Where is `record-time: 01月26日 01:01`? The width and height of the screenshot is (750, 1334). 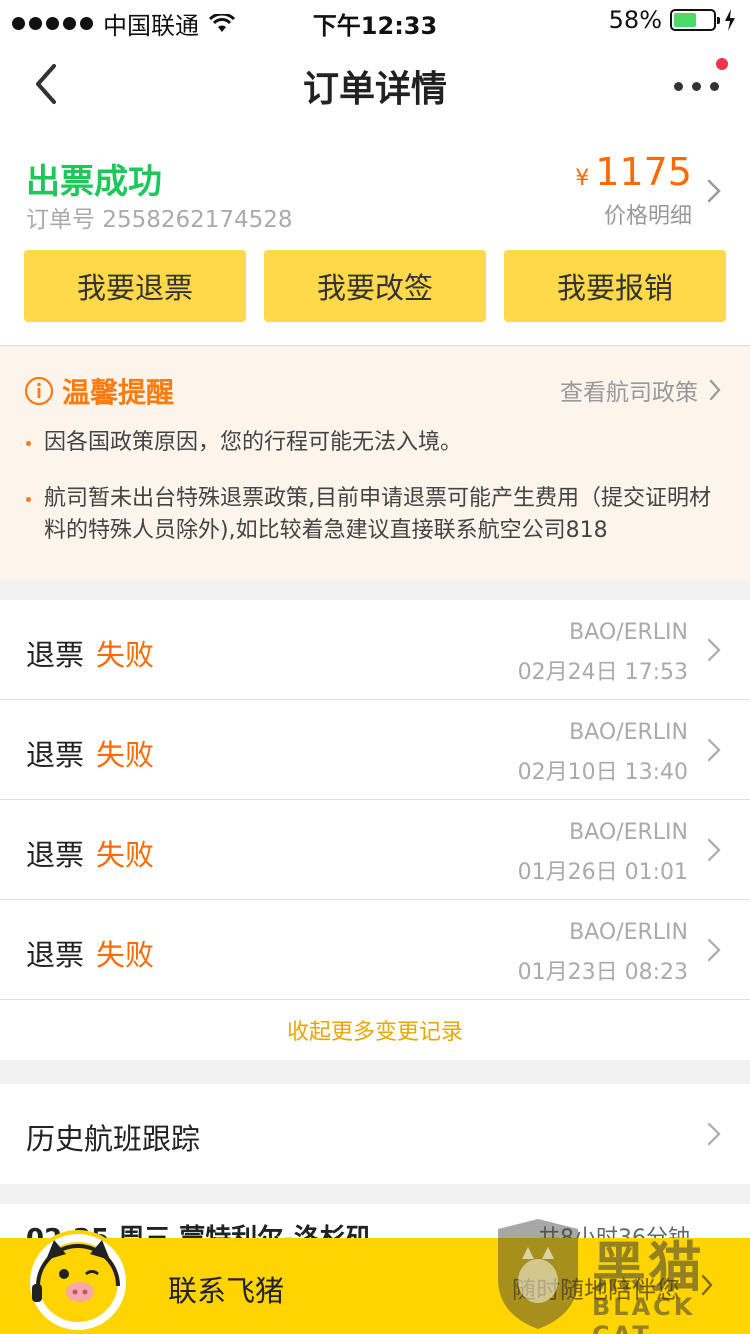 record-time: 01月26日 01:01 is located at coordinates (602, 872).